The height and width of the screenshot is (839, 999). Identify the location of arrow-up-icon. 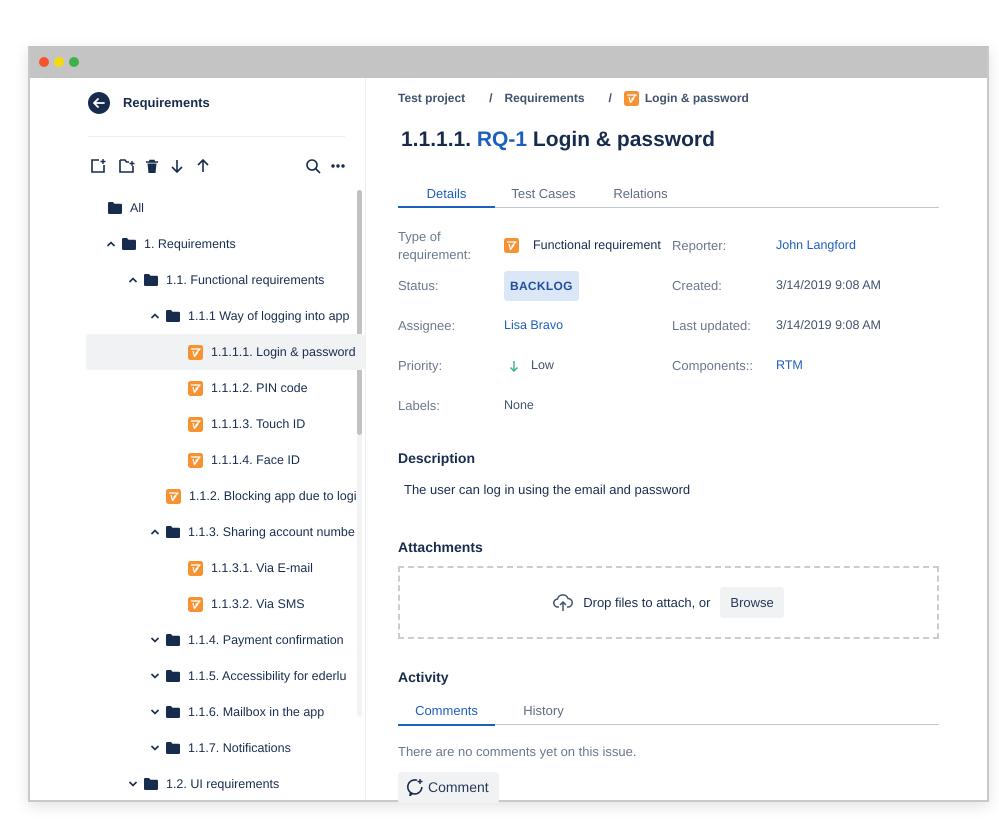
(203, 166).